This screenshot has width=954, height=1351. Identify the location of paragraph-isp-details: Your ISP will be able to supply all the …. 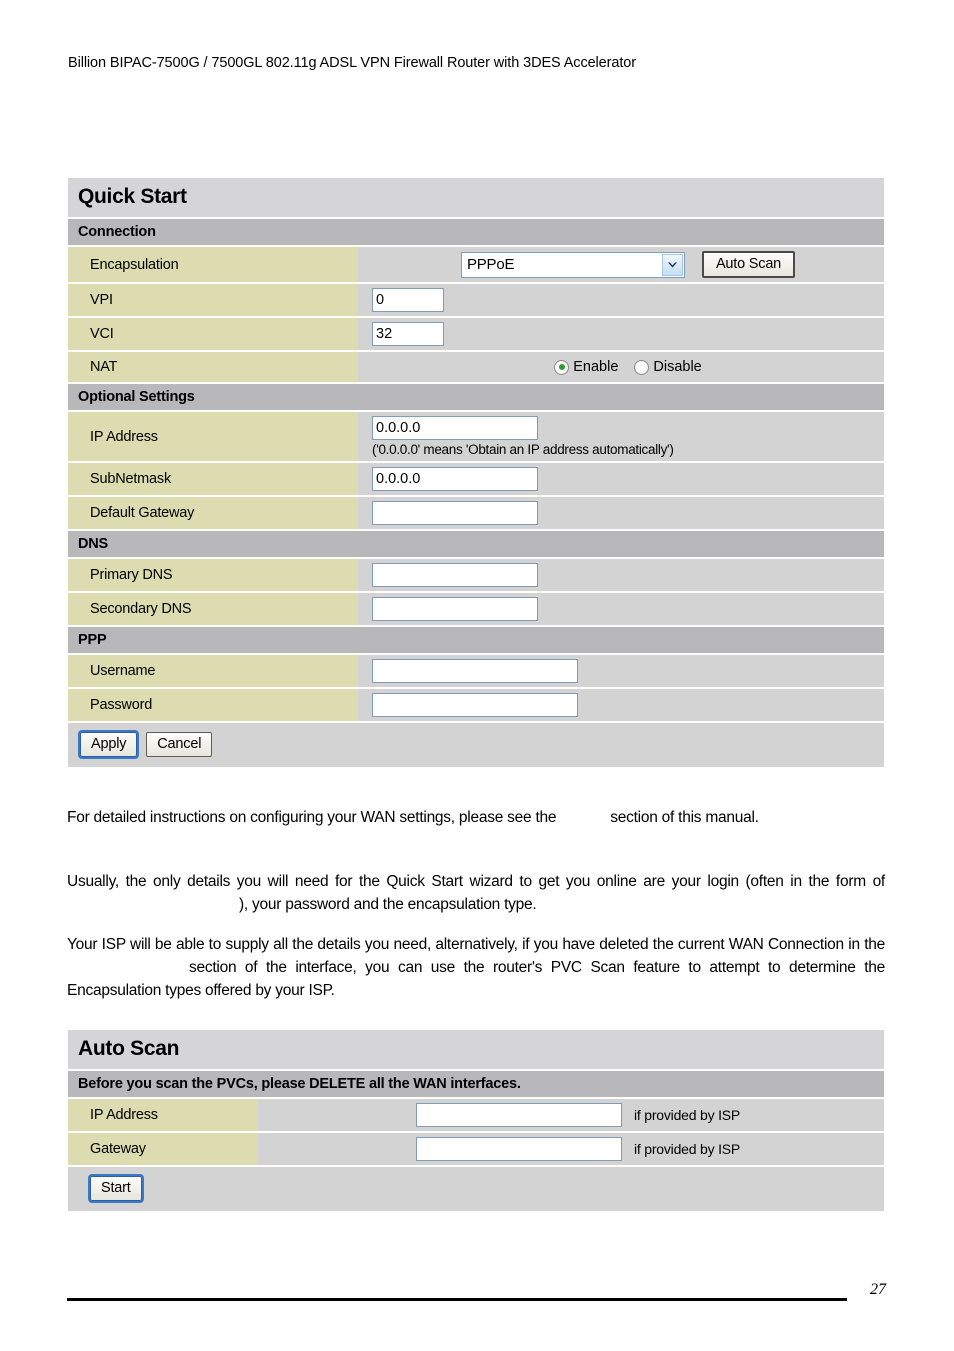
(476, 967).